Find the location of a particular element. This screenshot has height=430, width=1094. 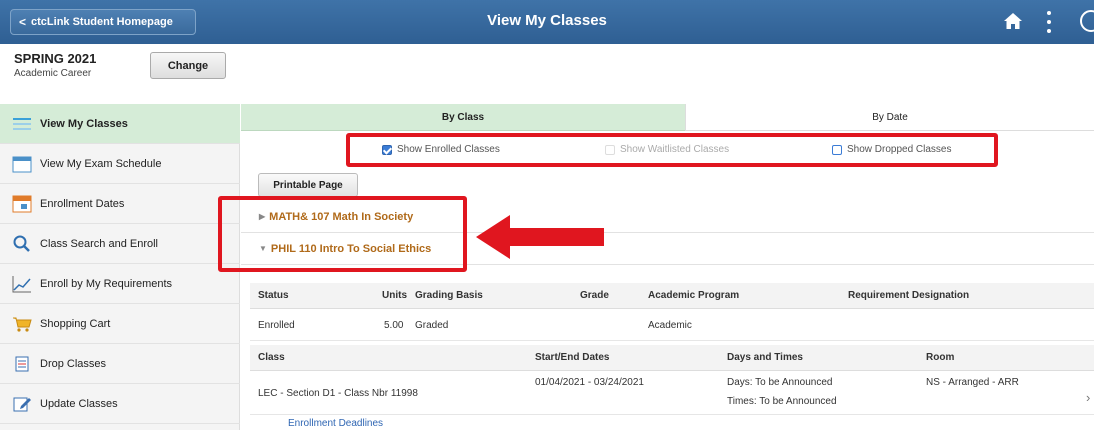

back-to-homepage-button: < ctcLink Student Homepage is located at coordinates (103, 22).